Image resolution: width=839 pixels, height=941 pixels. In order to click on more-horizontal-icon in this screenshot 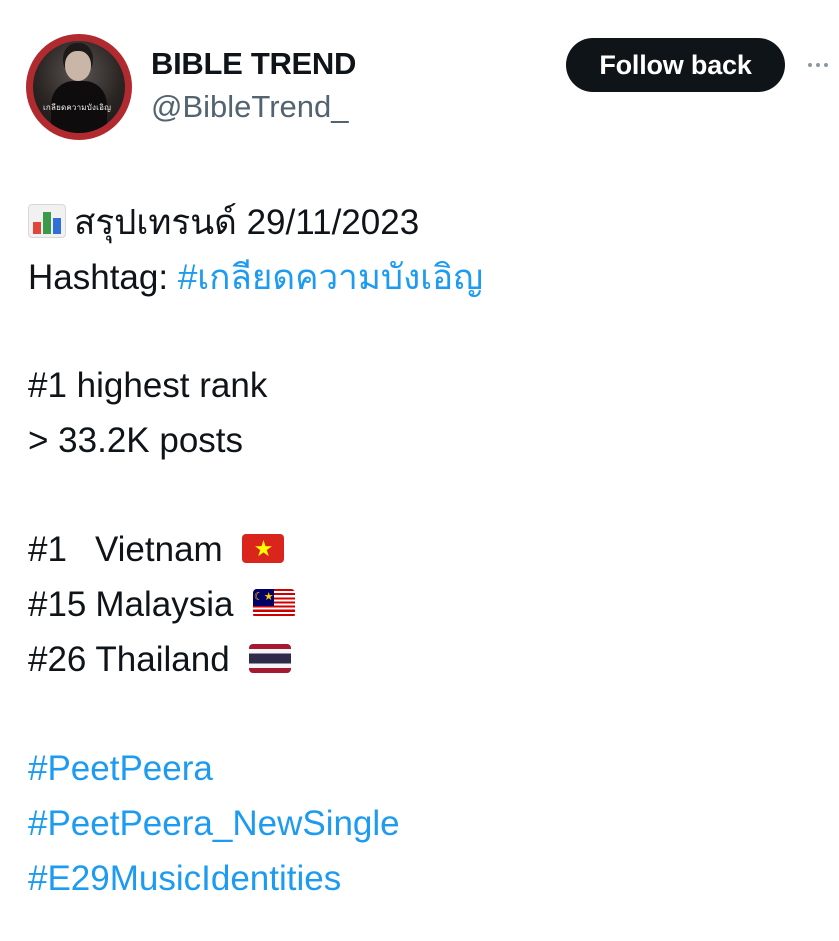, I will do `click(823, 65)`.